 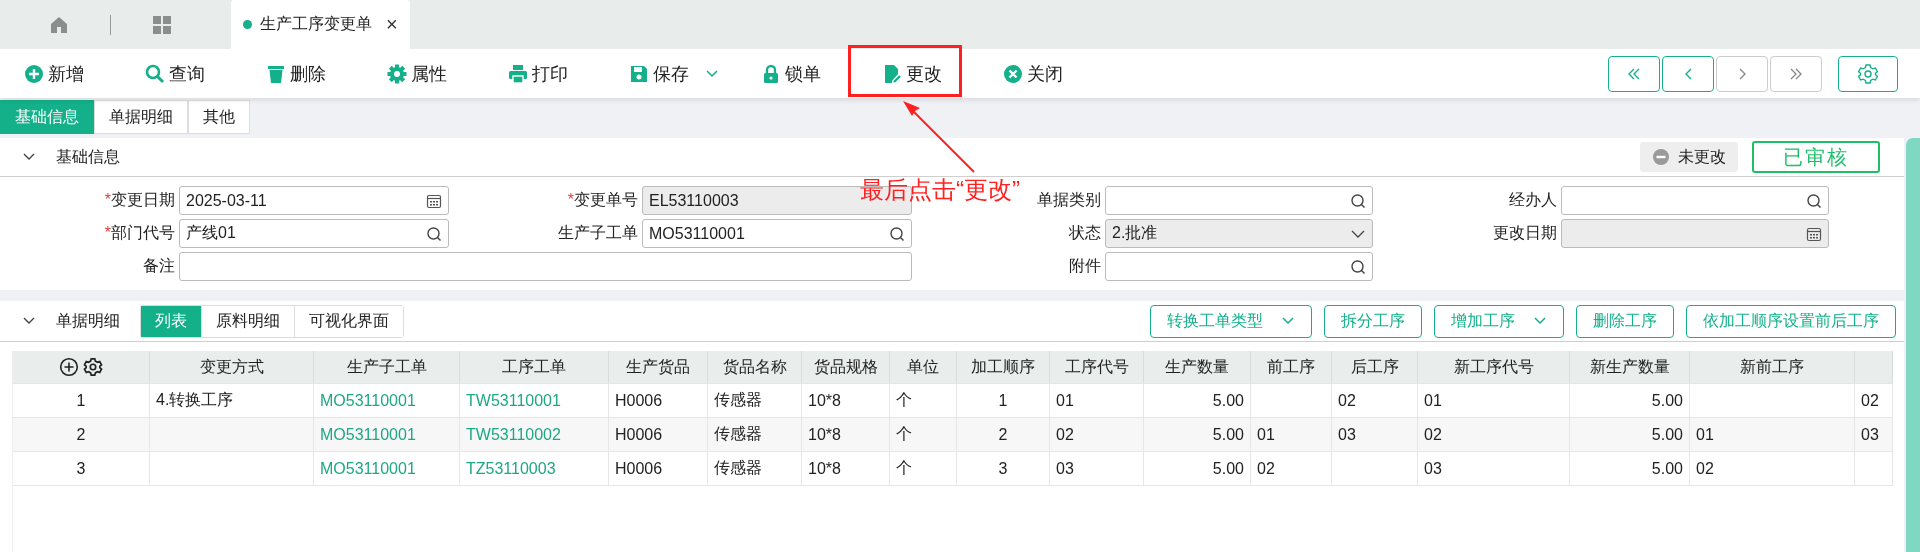 I want to click on grid-icon, so click(x=162, y=24).